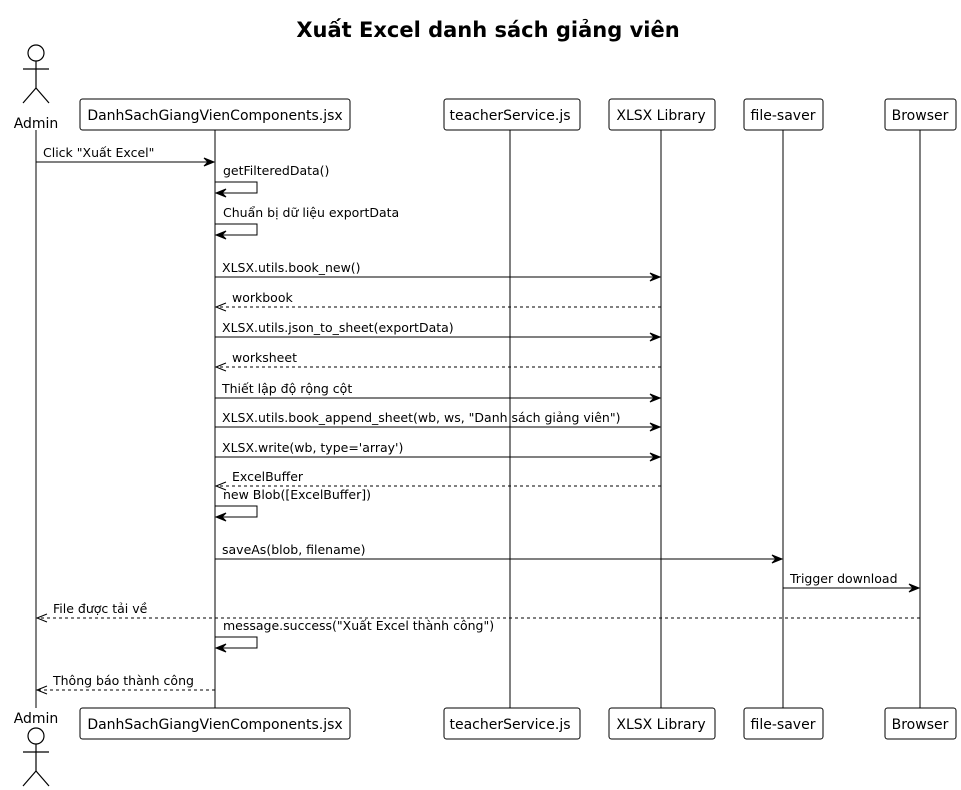 This screenshot has width=961, height=790. What do you see at coordinates (354, 635) in the screenshot?
I see `message-16: message.success("Xuất Excel thành công")` at bounding box center [354, 635].